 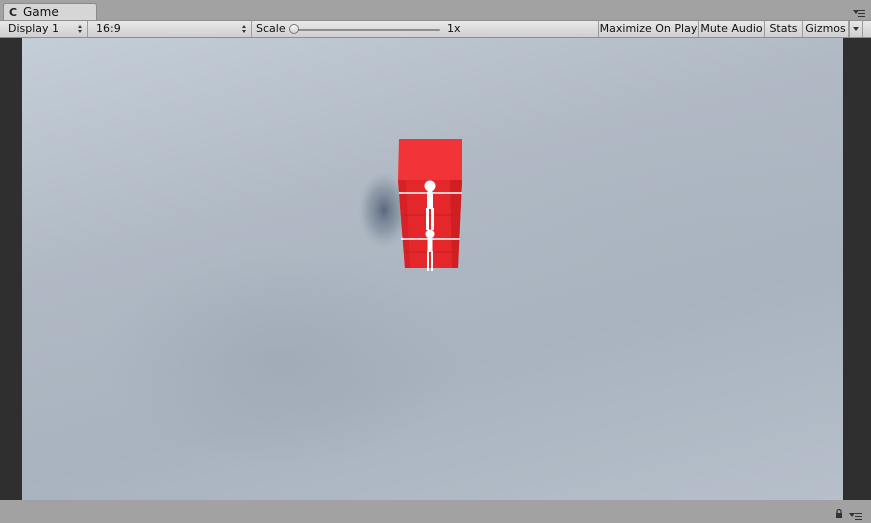 What do you see at coordinates (410, 205) in the screenshot?
I see `game-scene` at bounding box center [410, 205].